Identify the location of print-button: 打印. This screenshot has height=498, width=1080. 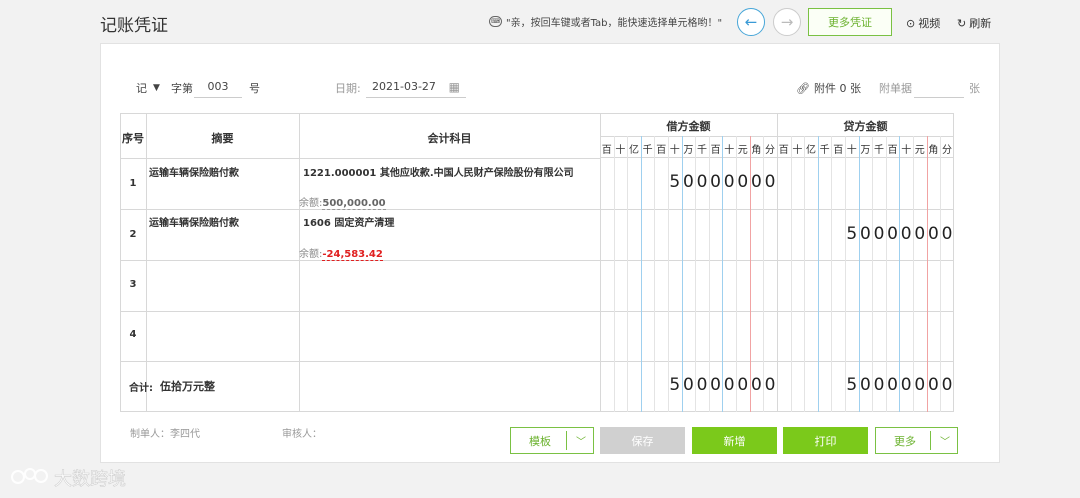
(825, 440).